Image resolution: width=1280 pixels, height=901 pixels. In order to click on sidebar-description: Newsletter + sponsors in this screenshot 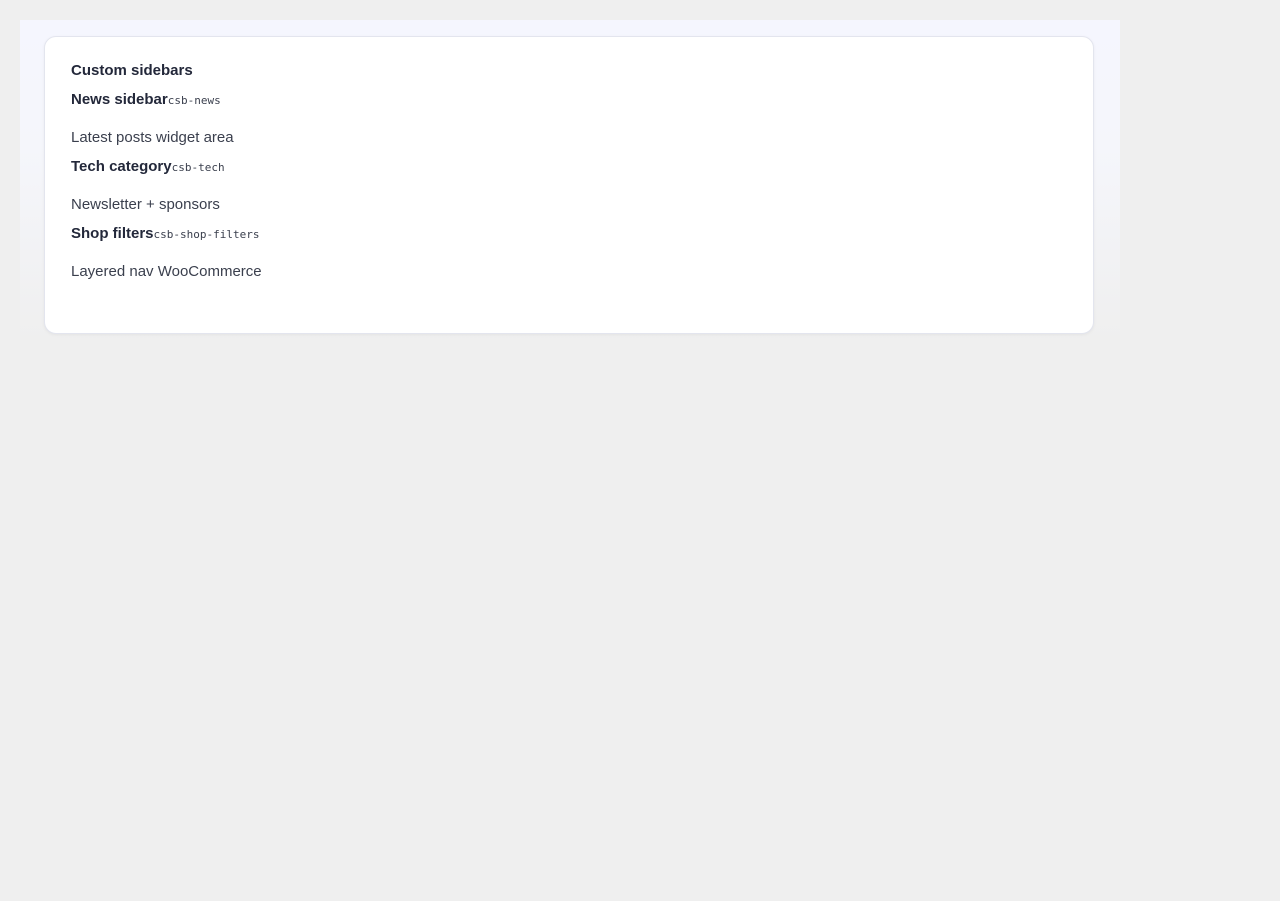, I will do `click(145, 204)`.